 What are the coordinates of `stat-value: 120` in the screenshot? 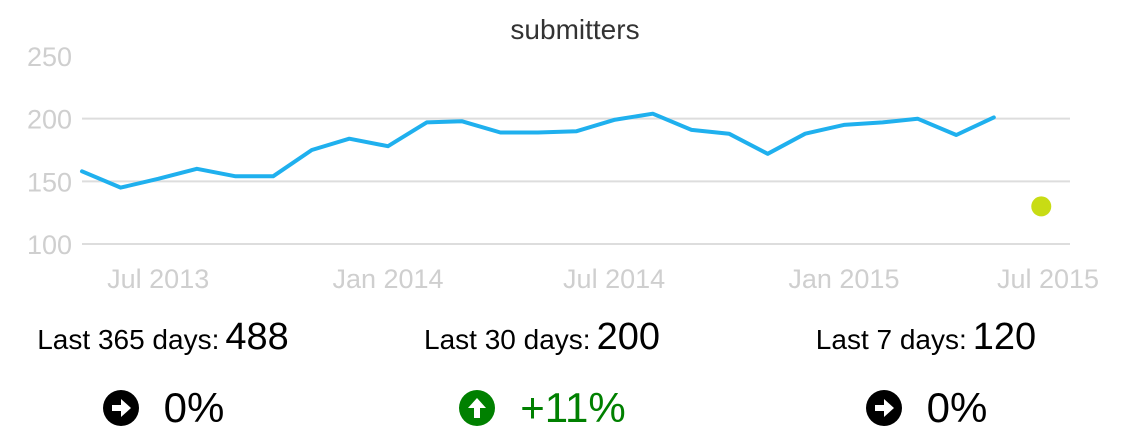 It's located at (1004, 337).